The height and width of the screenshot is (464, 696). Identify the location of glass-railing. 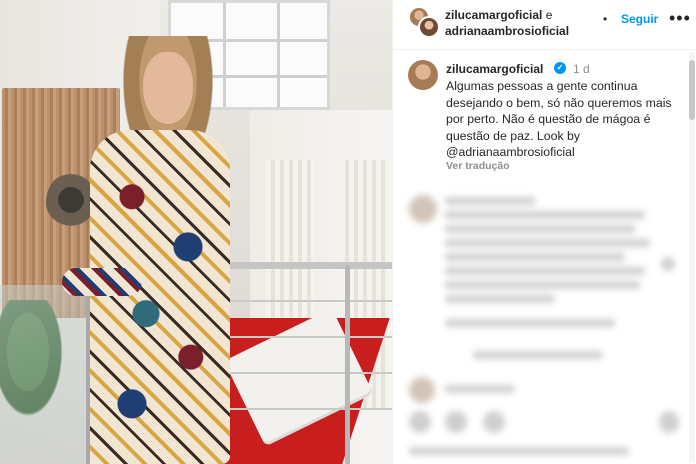
(45, 374).